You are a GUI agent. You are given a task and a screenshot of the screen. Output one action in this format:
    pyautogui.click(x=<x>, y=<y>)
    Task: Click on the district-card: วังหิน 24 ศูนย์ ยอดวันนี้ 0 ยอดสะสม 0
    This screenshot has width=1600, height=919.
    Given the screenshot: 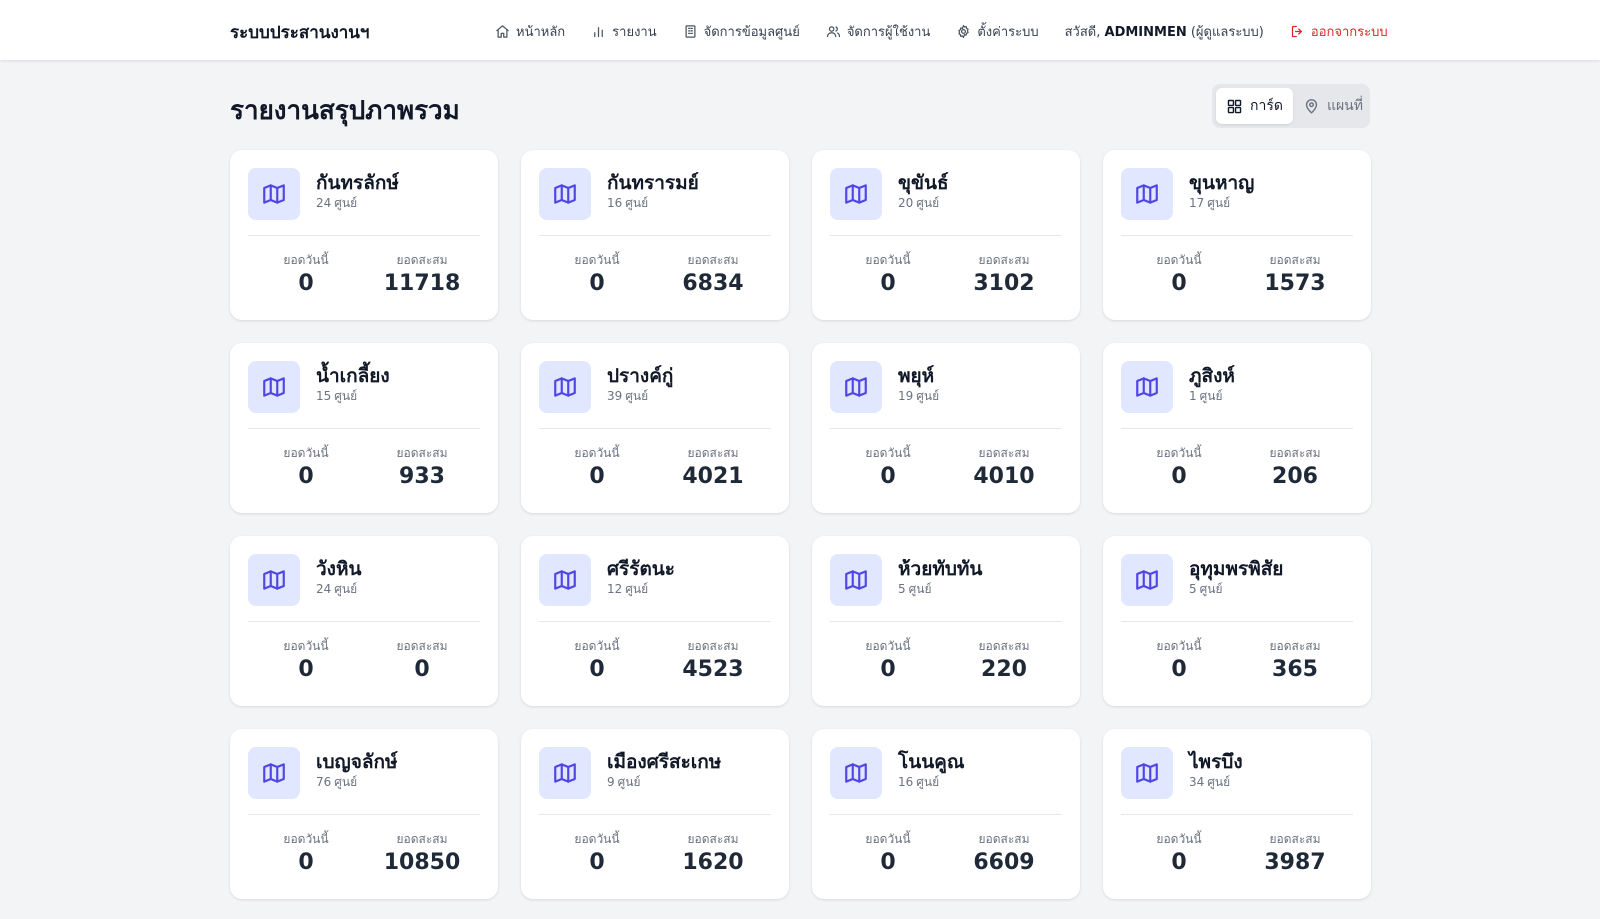 What is the action you would take?
    pyautogui.click(x=364, y=621)
    